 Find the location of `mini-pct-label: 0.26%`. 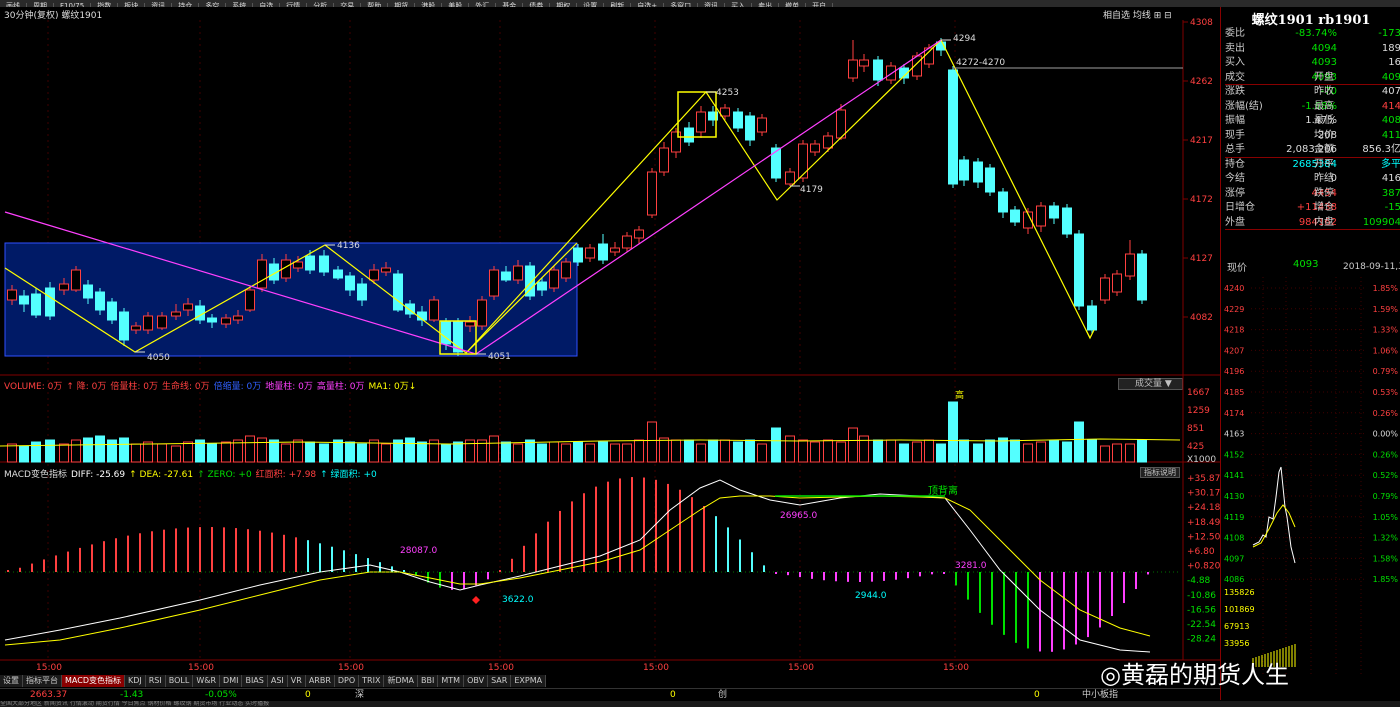

mini-pct-label: 0.26% is located at coordinates (1386, 413).